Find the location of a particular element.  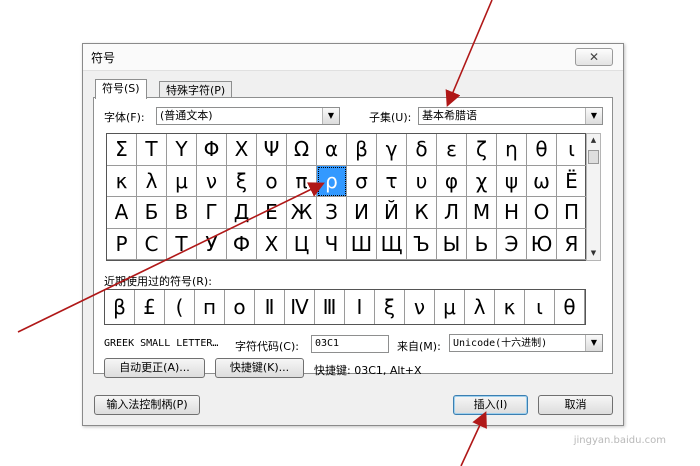

symbol-cell: Й is located at coordinates (392, 213).